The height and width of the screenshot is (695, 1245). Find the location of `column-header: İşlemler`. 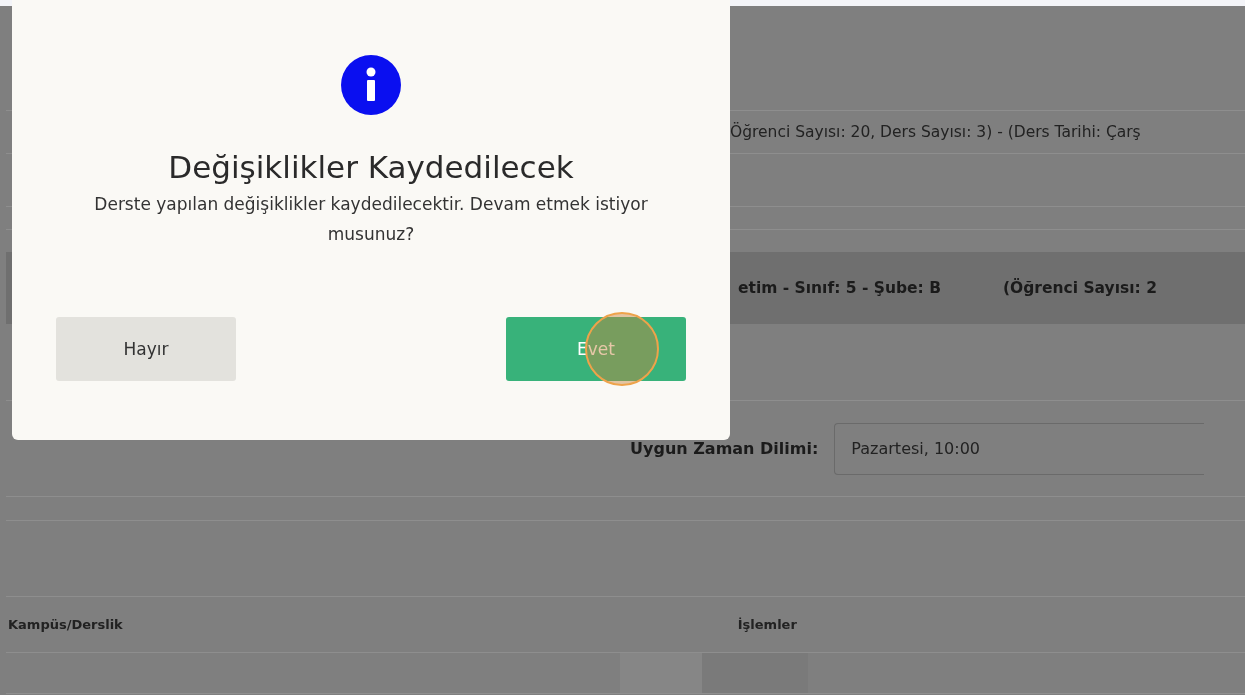

column-header: İşlemler is located at coordinates (767, 624).